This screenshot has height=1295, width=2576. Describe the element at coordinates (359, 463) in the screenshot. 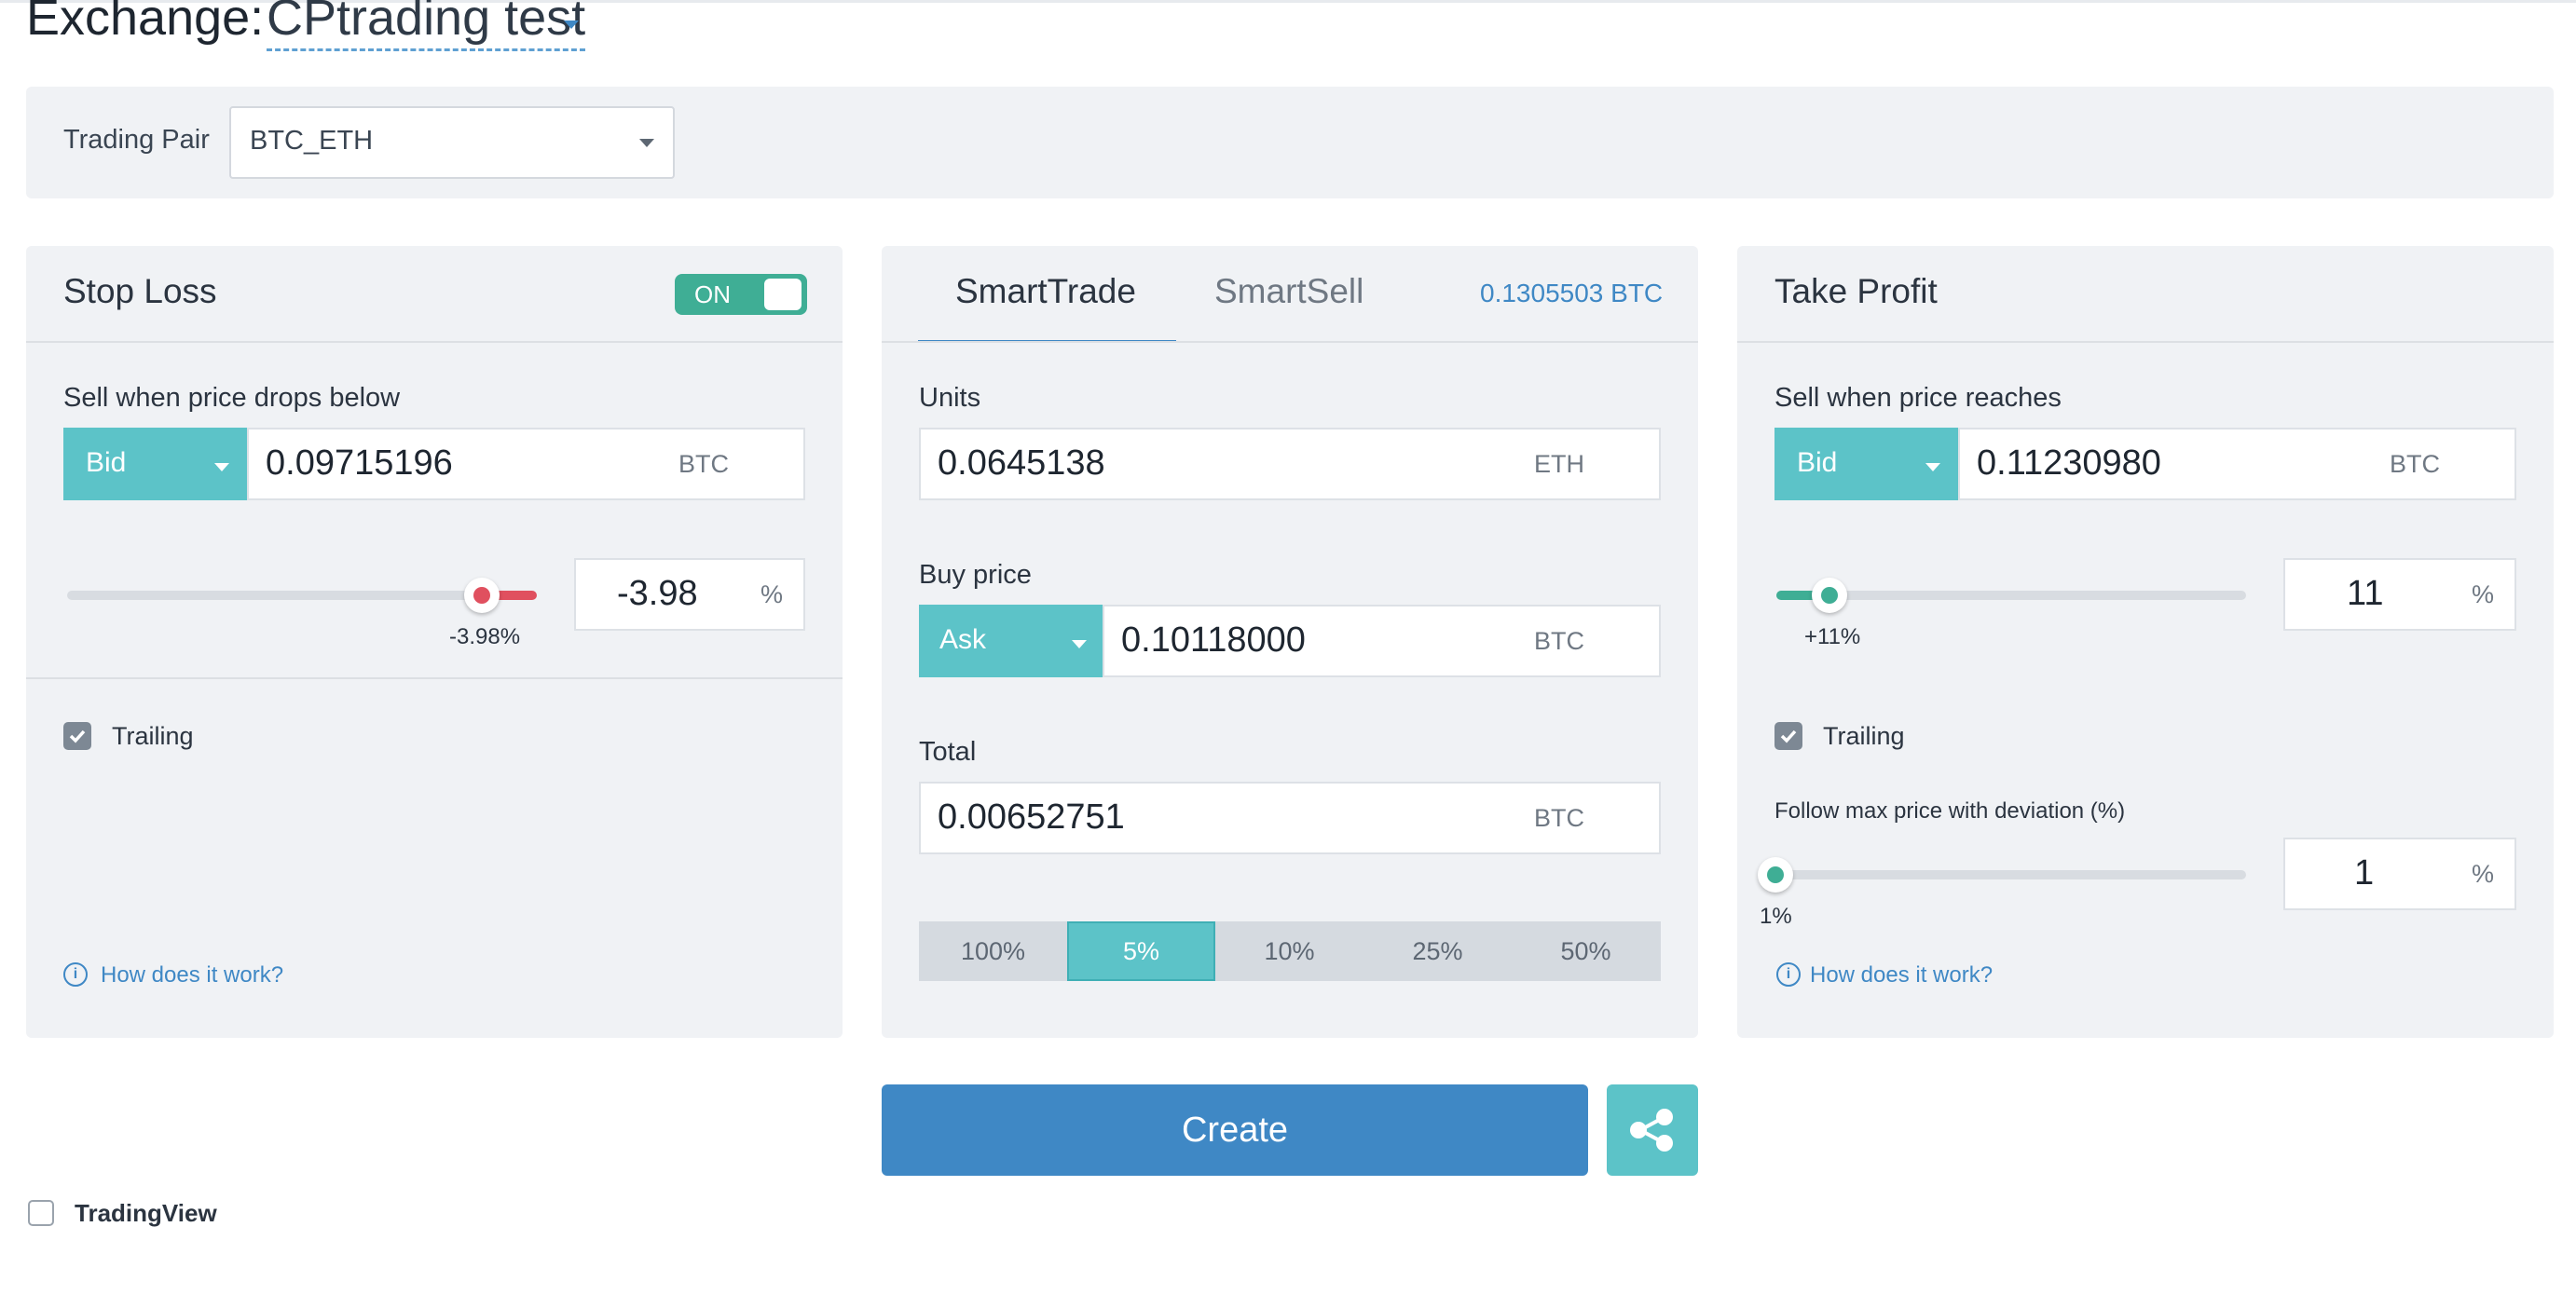

I see `stop-loss-price-value: 0.09715196` at that location.